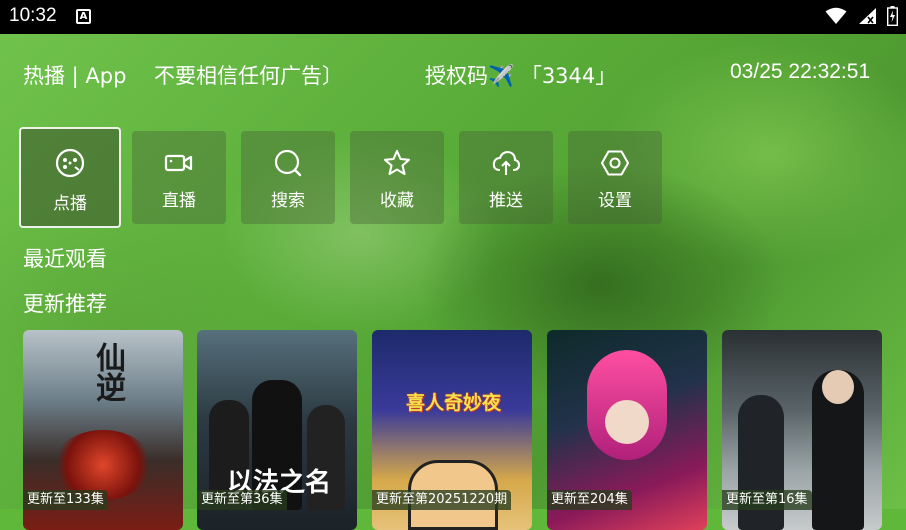  I want to click on menu-item-push: 推送, so click(506, 177).